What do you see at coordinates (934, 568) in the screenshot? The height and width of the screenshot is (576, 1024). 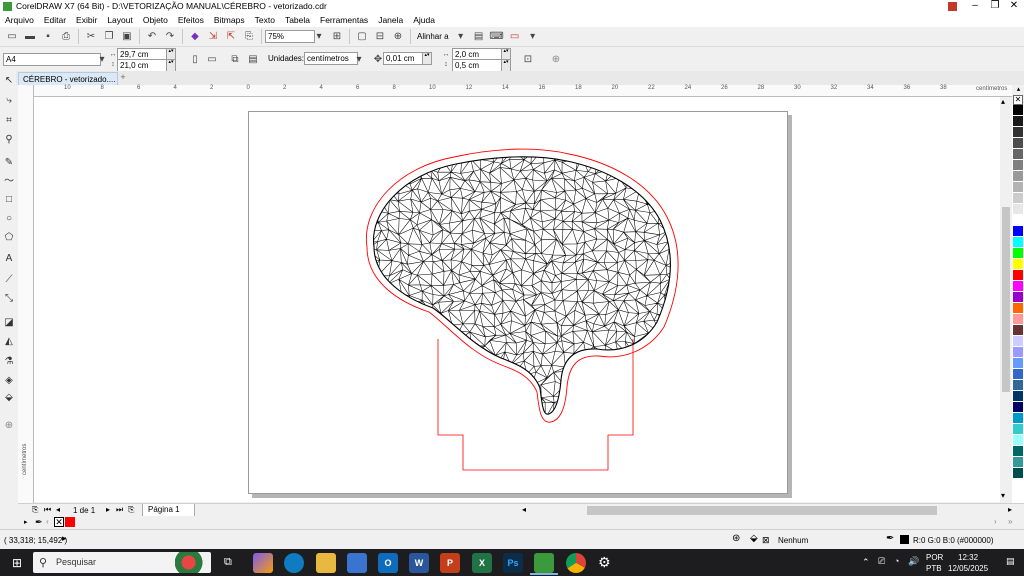 I see `keyboard-layout: PTB` at bounding box center [934, 568].